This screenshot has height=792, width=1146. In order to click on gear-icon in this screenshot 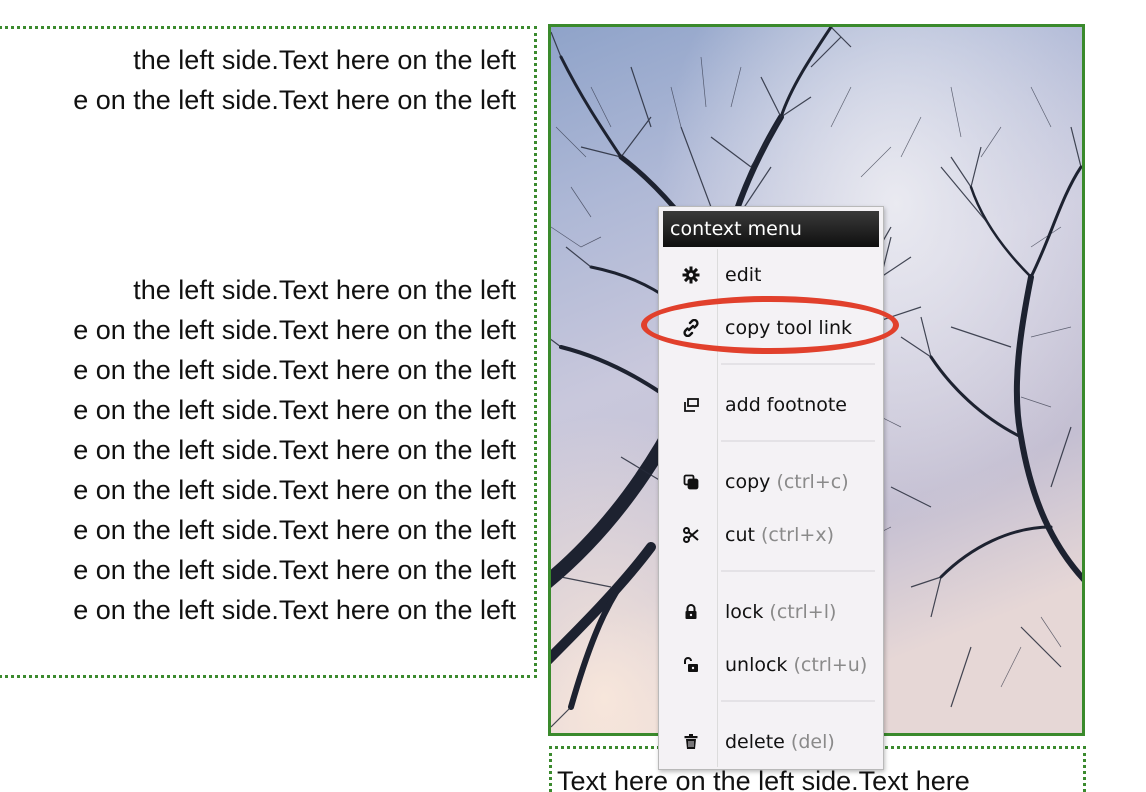, I will do `click(691, 275)`.